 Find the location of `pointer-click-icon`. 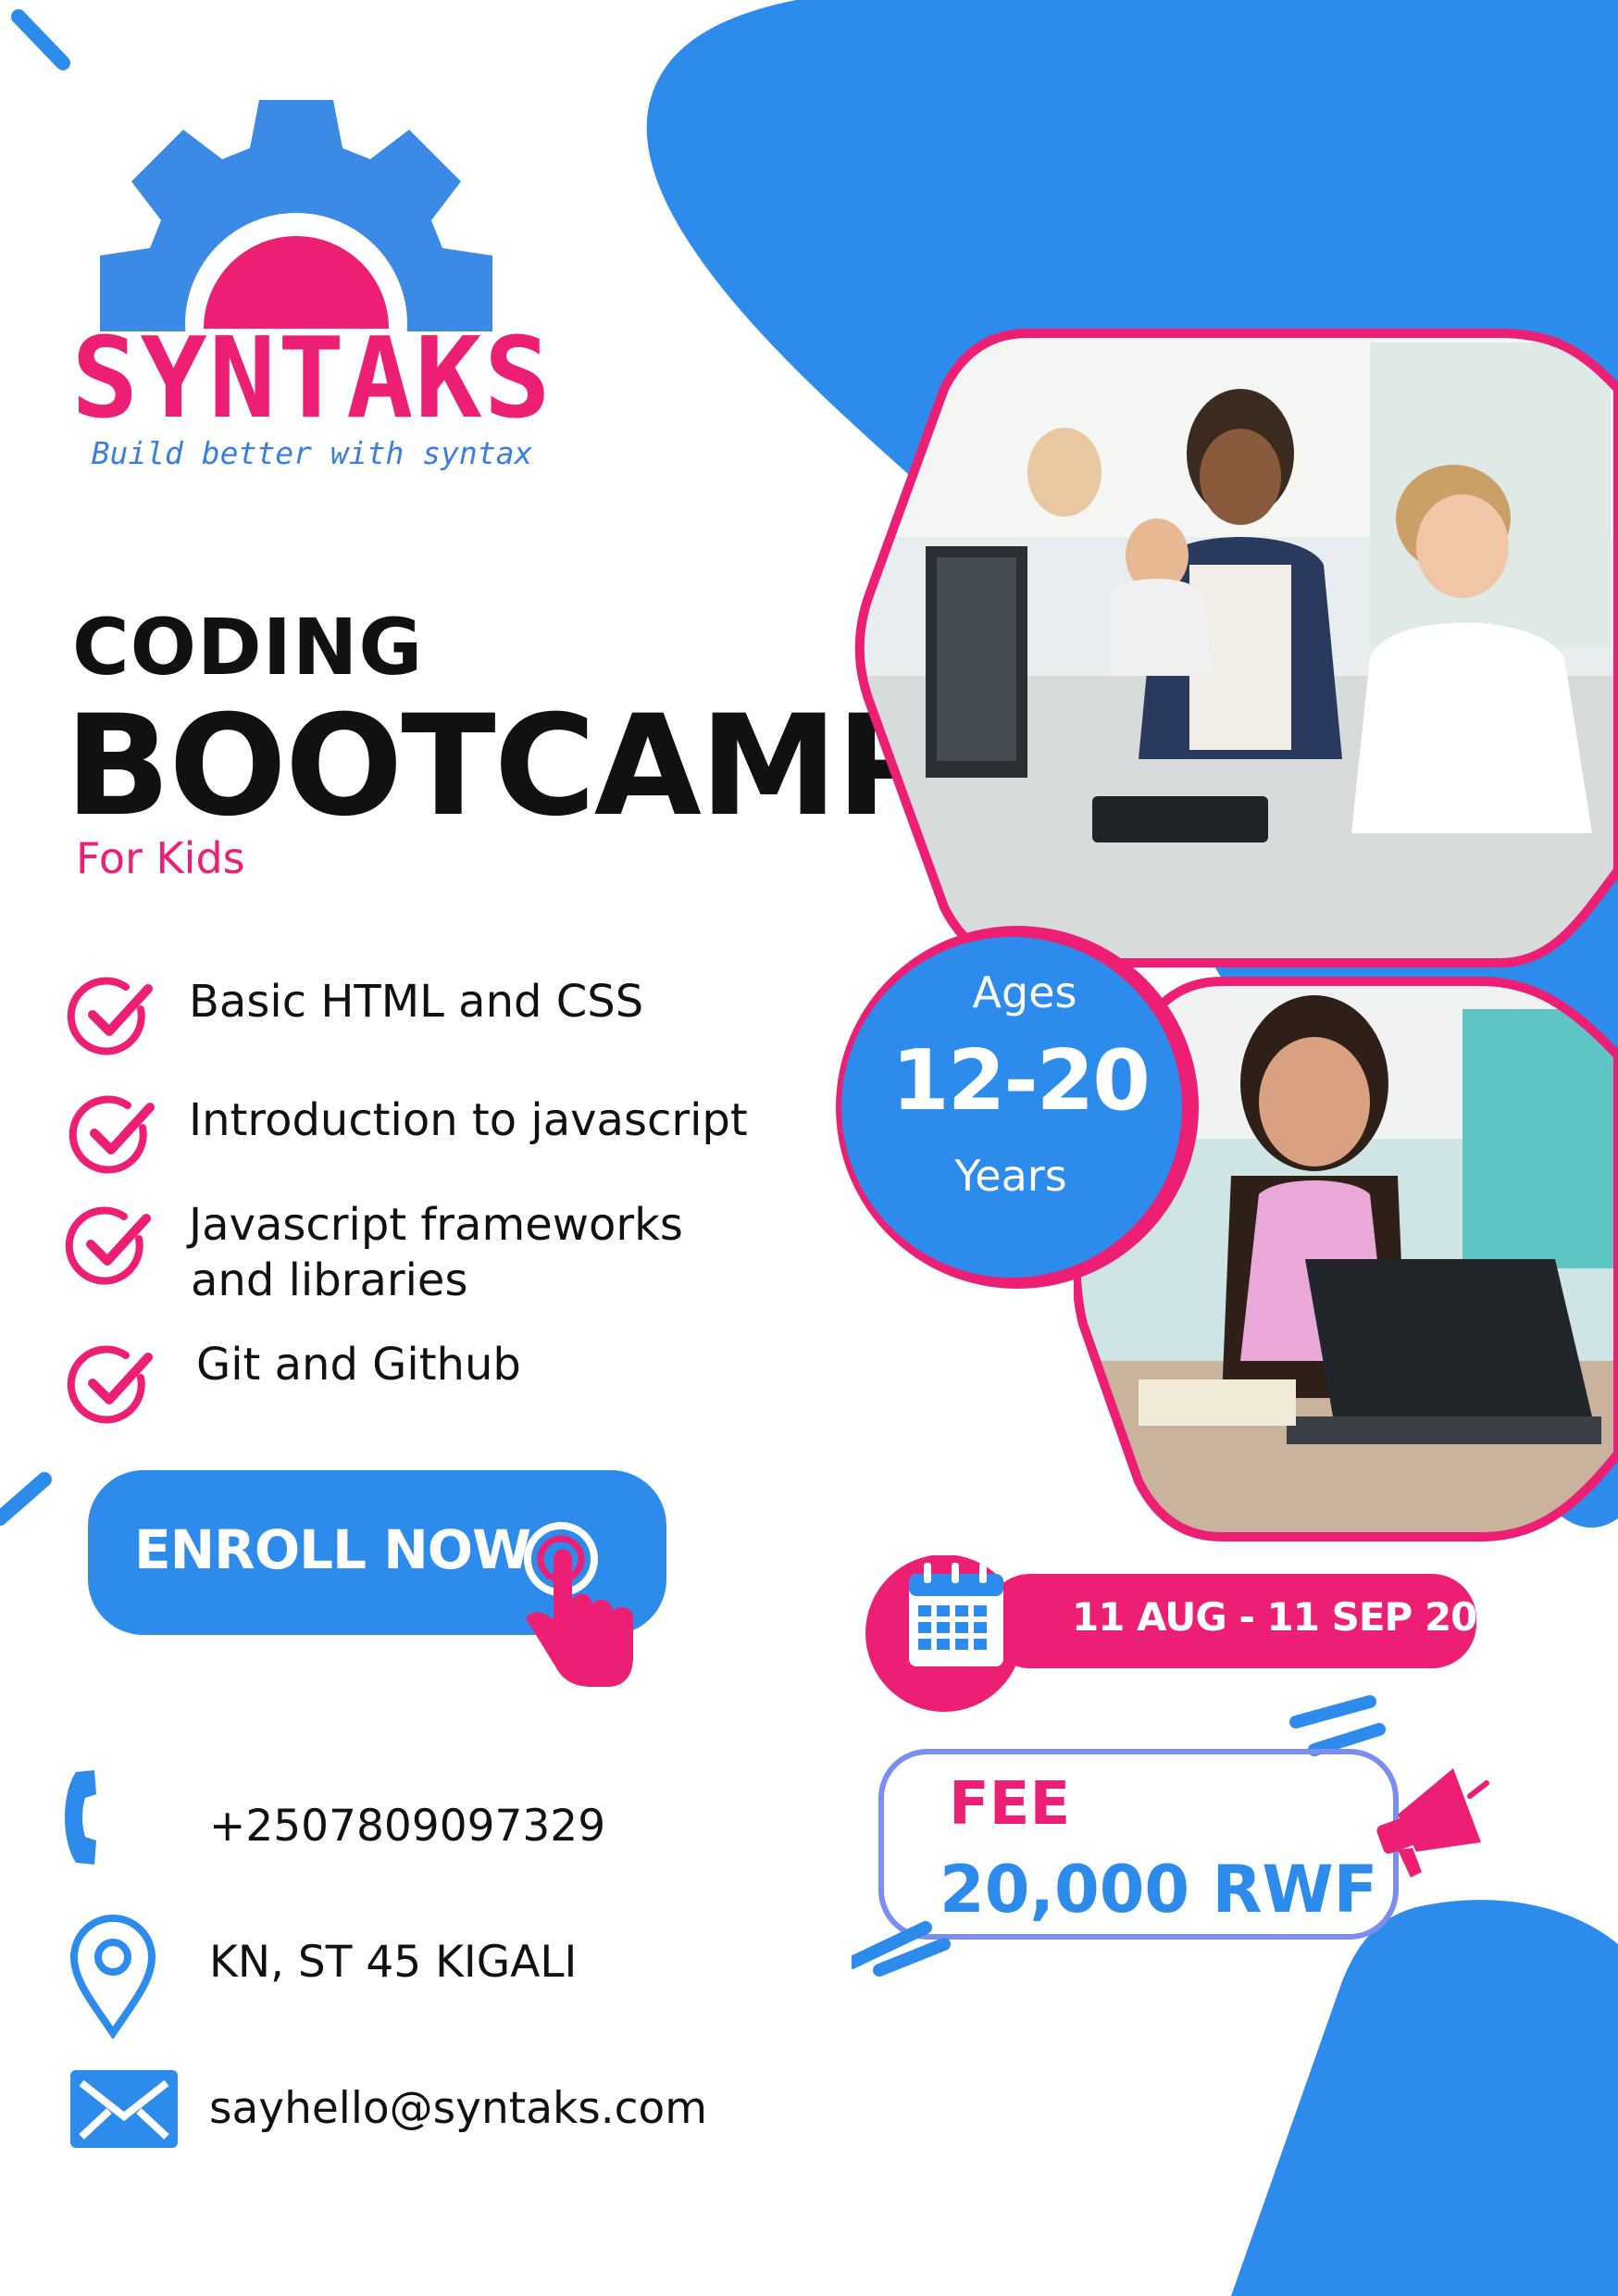

pointer-click-icon is located at coordinates (578, 1604).